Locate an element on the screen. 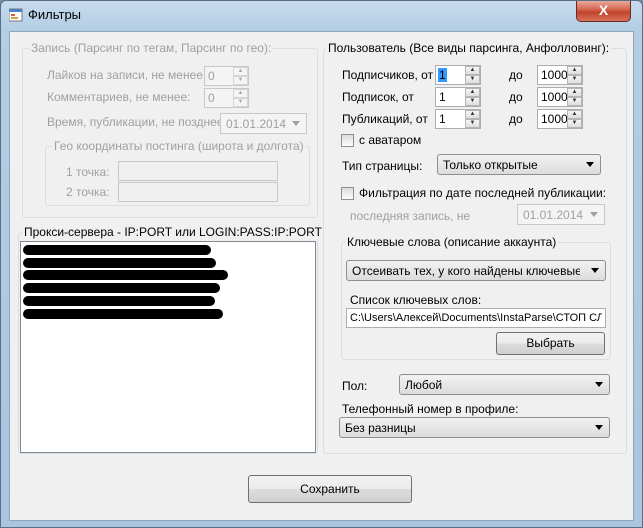 Image resolution: width=643 pixels, height=528 pixels. comments-label: Комментариев, не менее: is located at coordinates (119, 97).